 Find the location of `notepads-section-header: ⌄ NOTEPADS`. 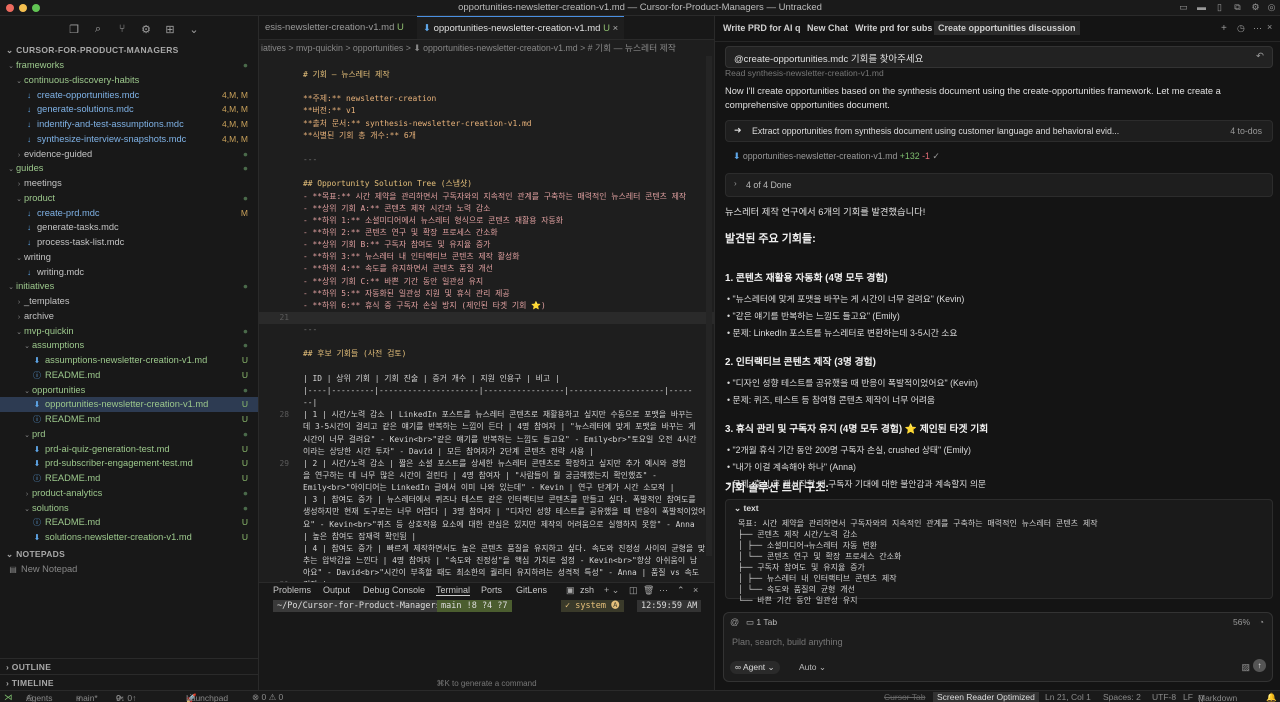

notepads-section-header: ⌄ NOTEPADS is located at coordinates (129, 554).